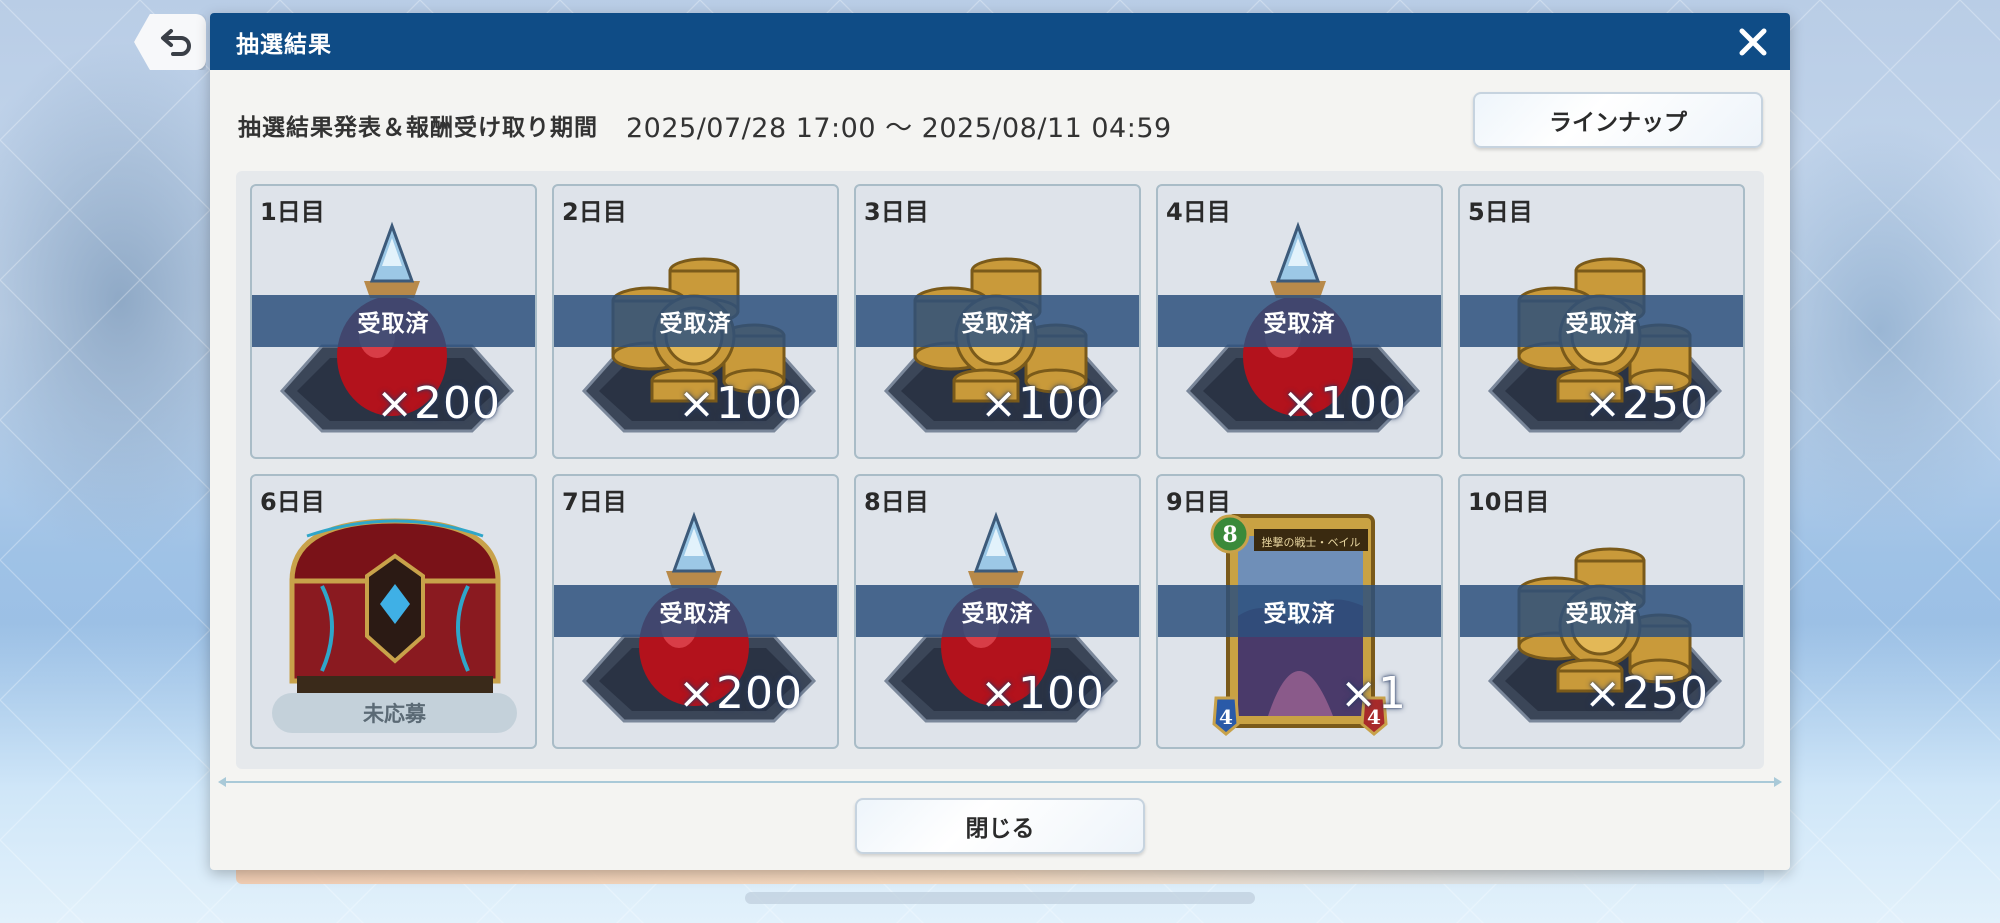 Image resolution: width=2000 pixels, height=923 pixels. I want to click on dialog-title: 抽選結果, so click(284, 44).